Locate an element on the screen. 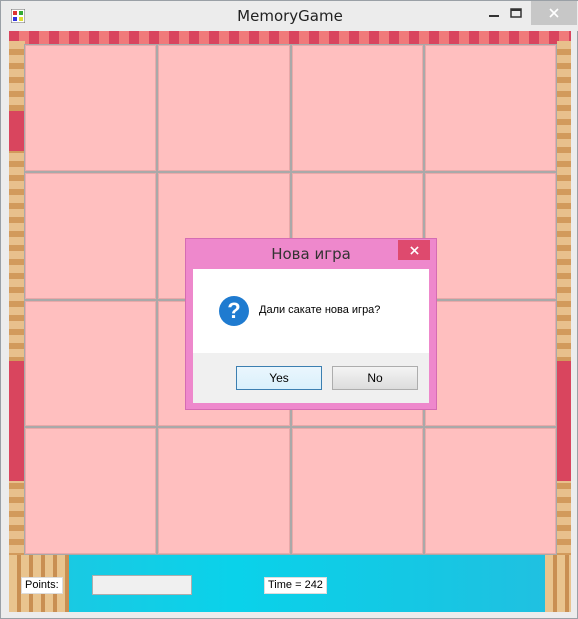 This screenshot has height=619, width=578. dialog-close-button is located at coordinates (414, 250).